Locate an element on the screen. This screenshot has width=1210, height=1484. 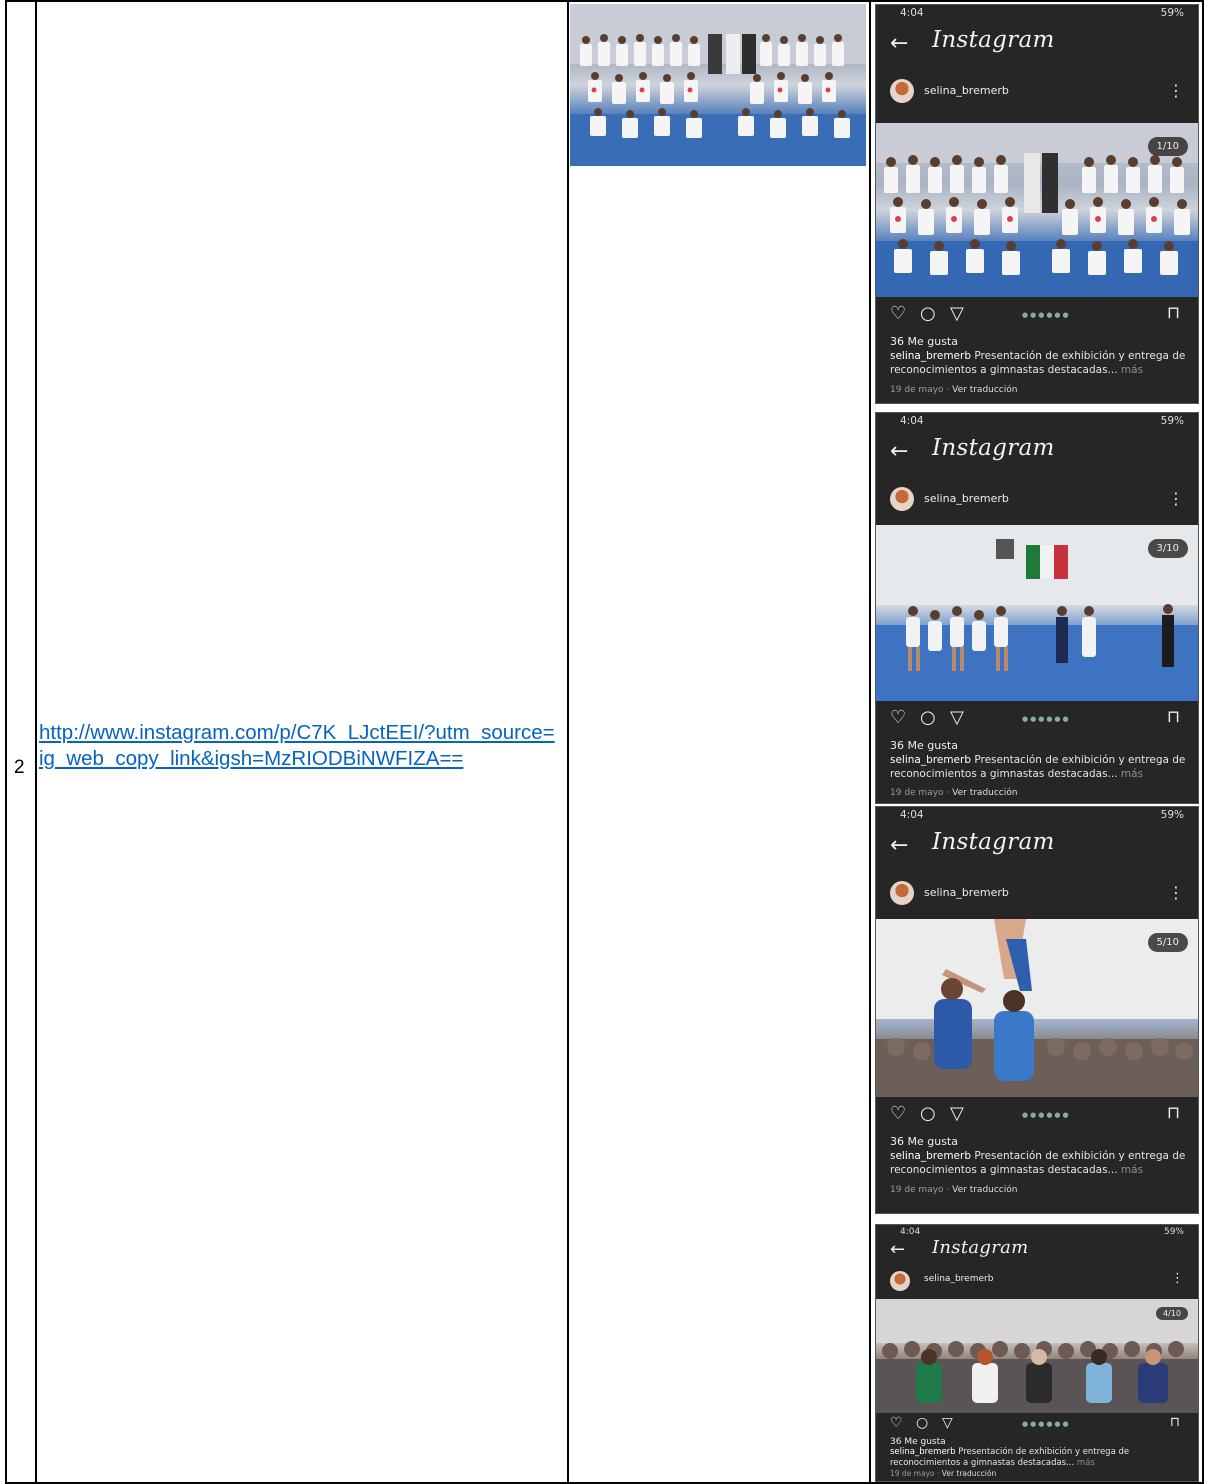
carousel-counter: 5/10 is located at coordinates (1167, 942).